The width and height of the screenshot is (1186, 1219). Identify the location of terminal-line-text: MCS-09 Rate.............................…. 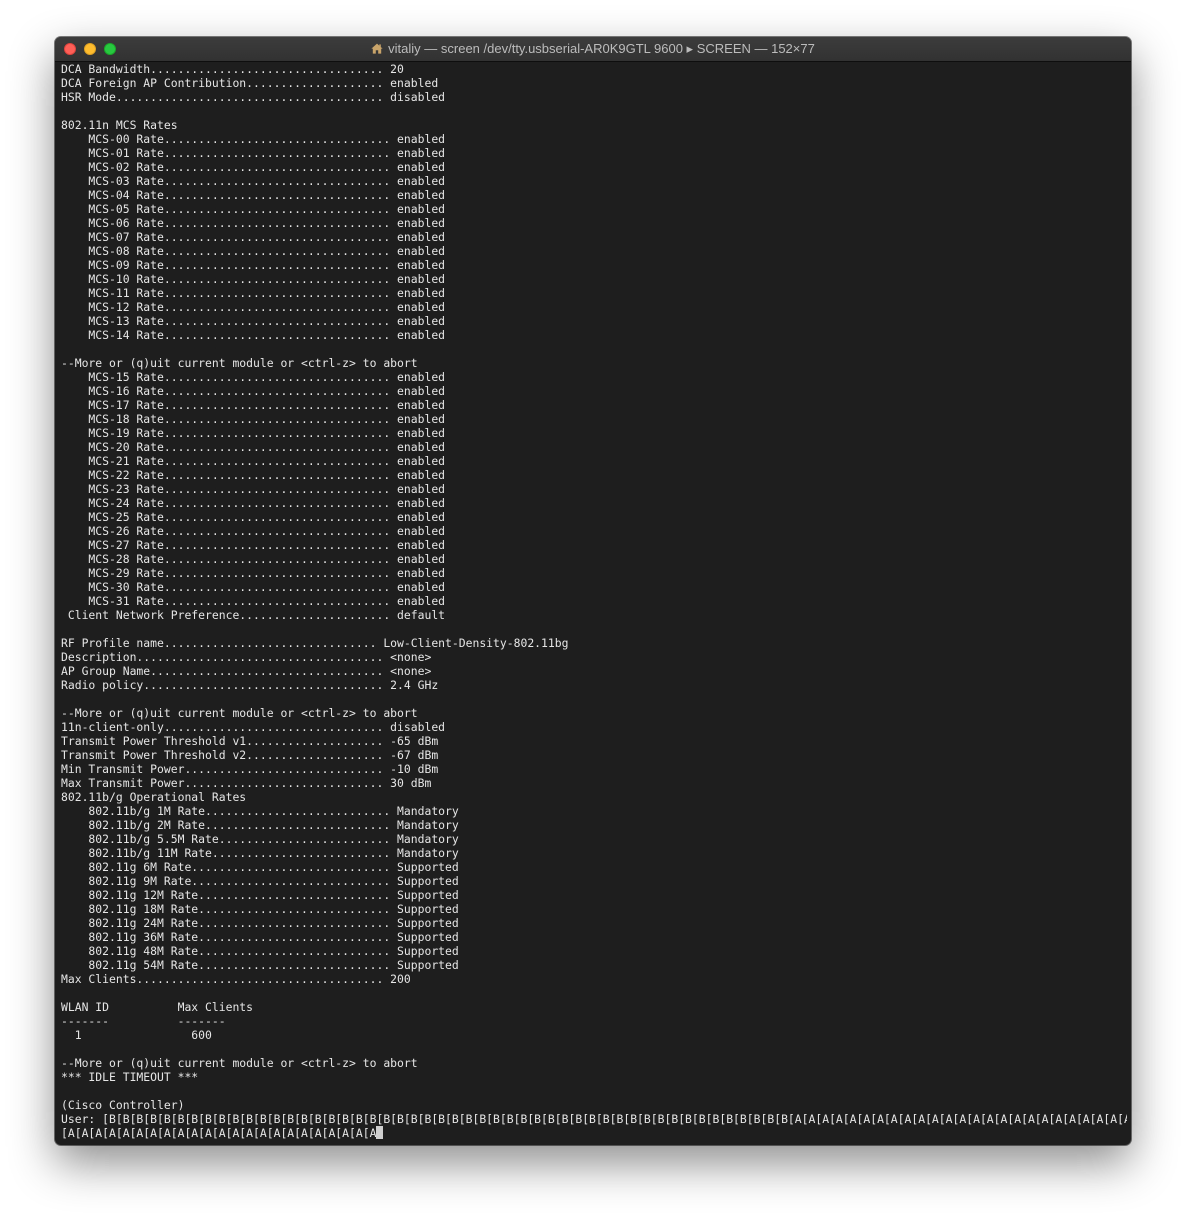
(253, 265).